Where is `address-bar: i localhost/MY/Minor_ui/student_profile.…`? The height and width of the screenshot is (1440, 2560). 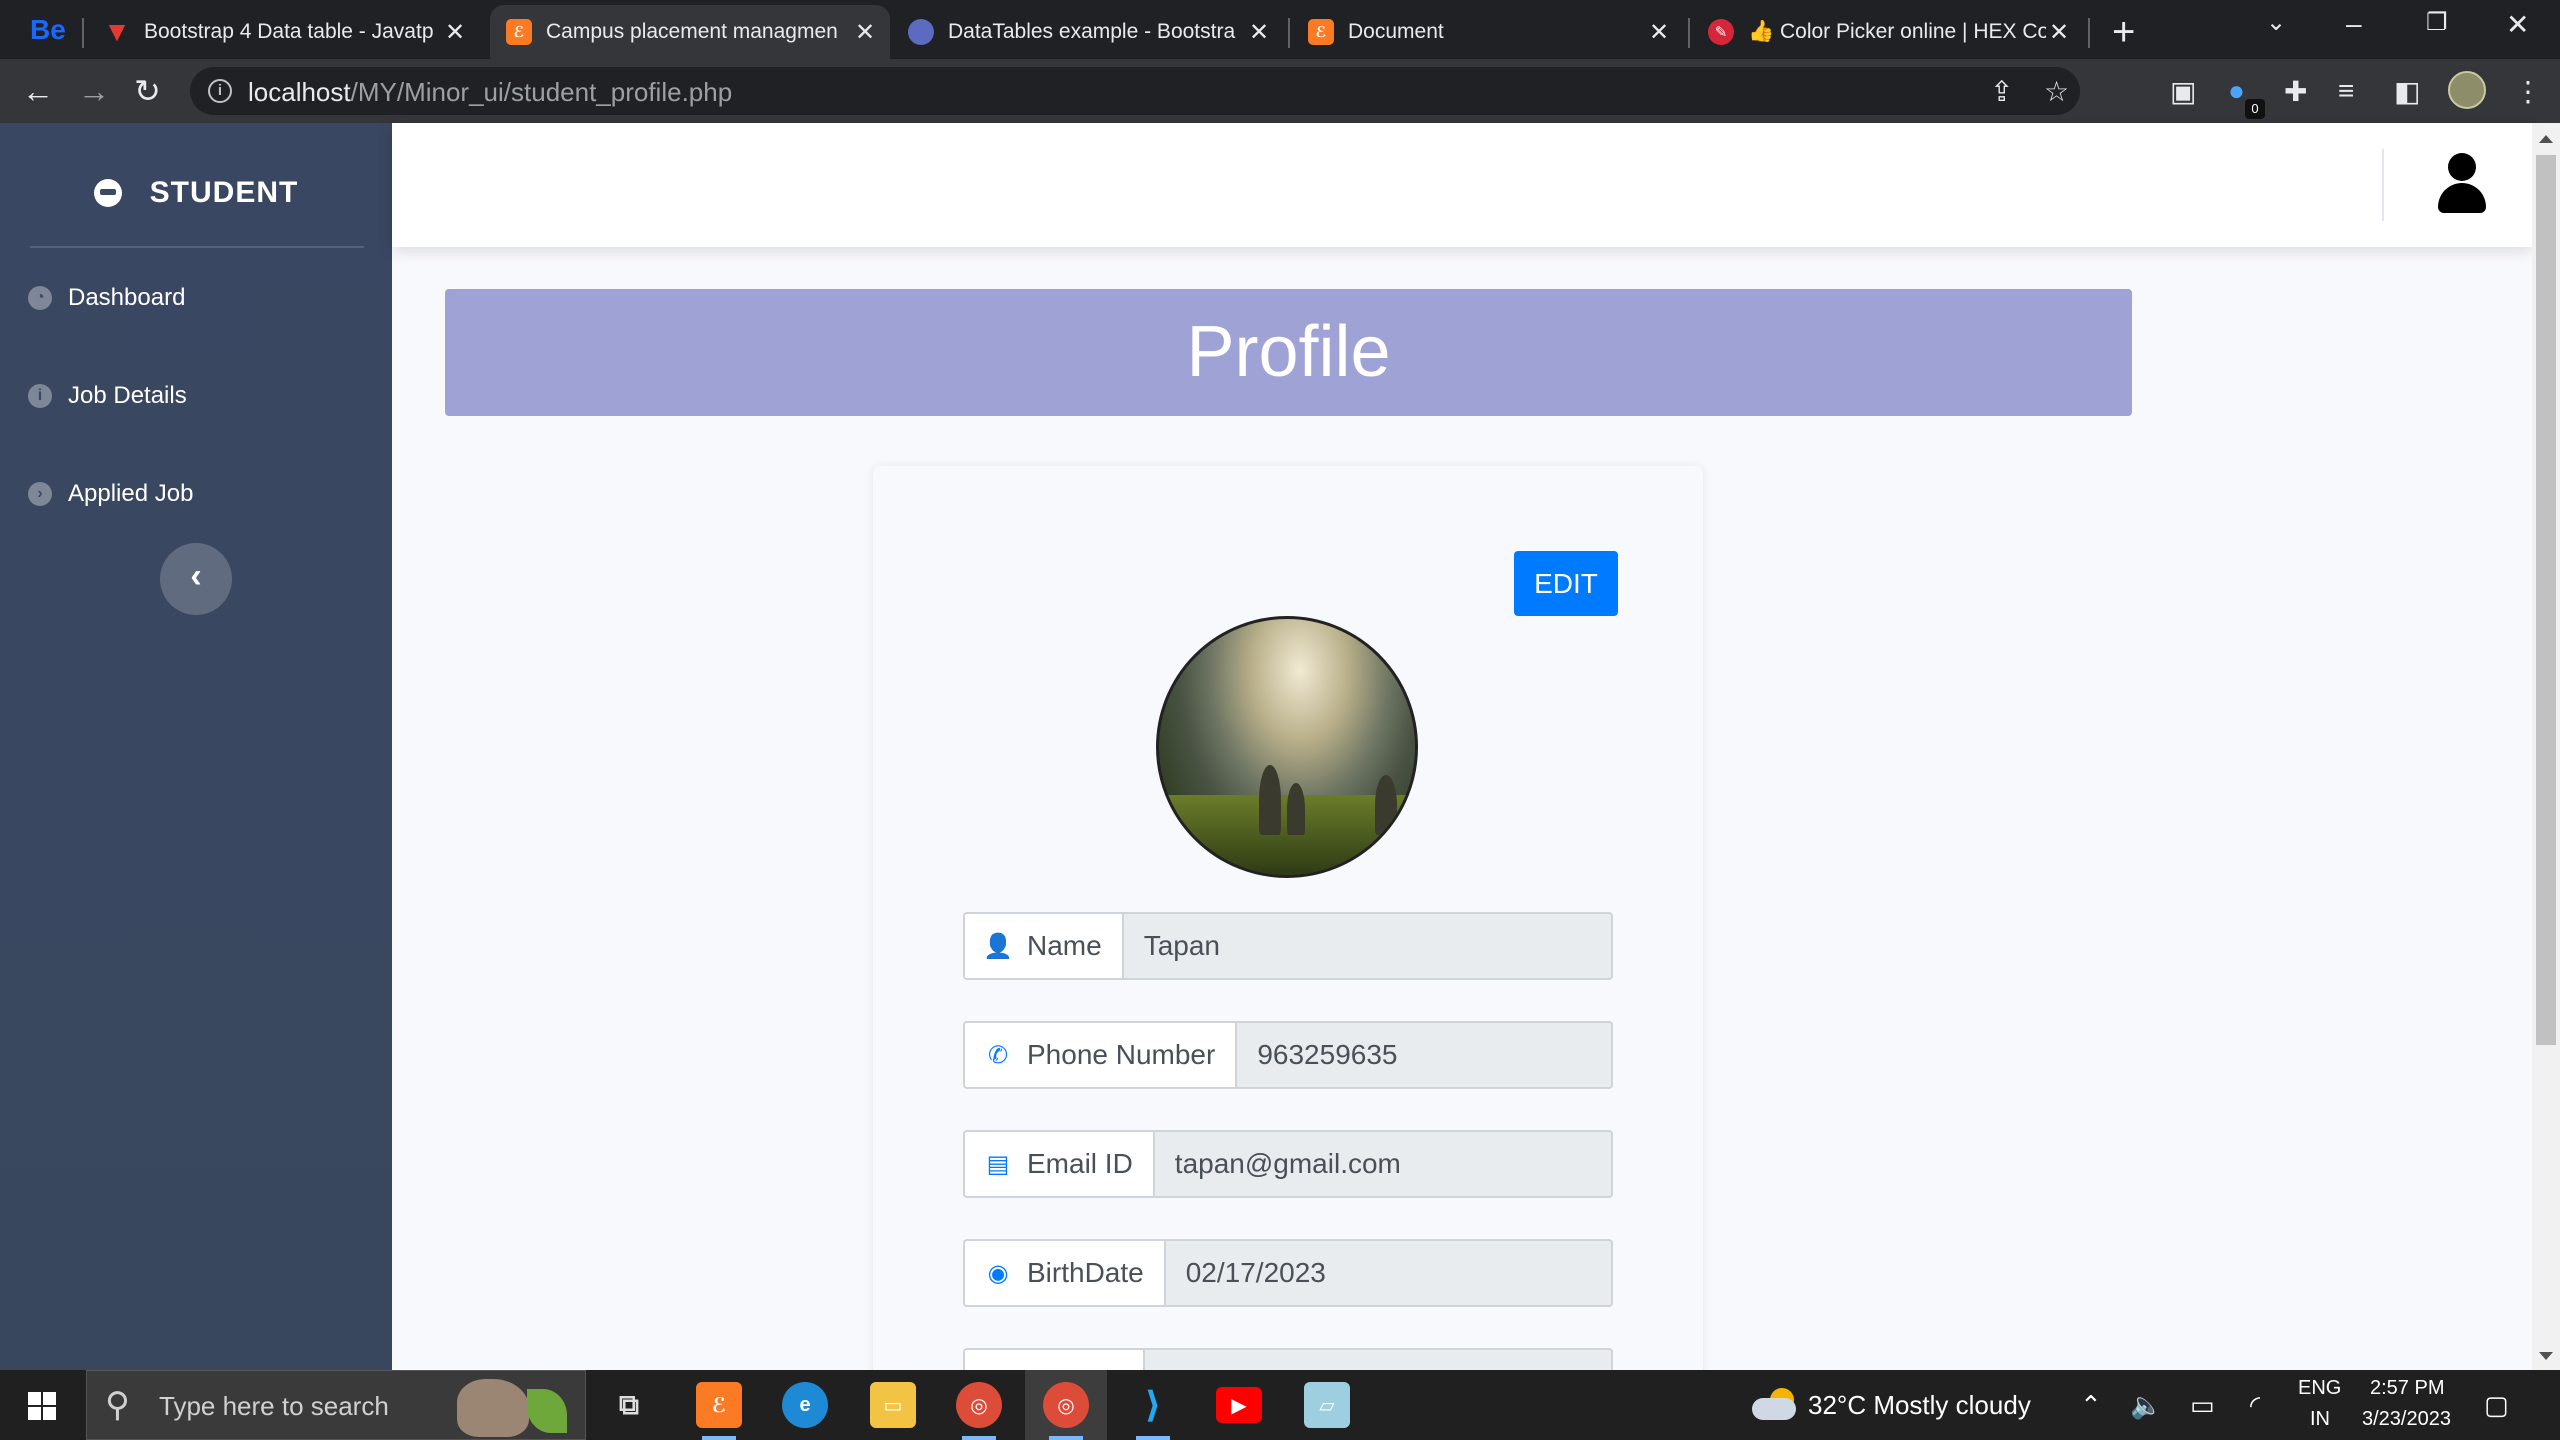
address-bar: i localhost/MY/Minor_ui/student_profile.… is located at coordinates (1135, 91).